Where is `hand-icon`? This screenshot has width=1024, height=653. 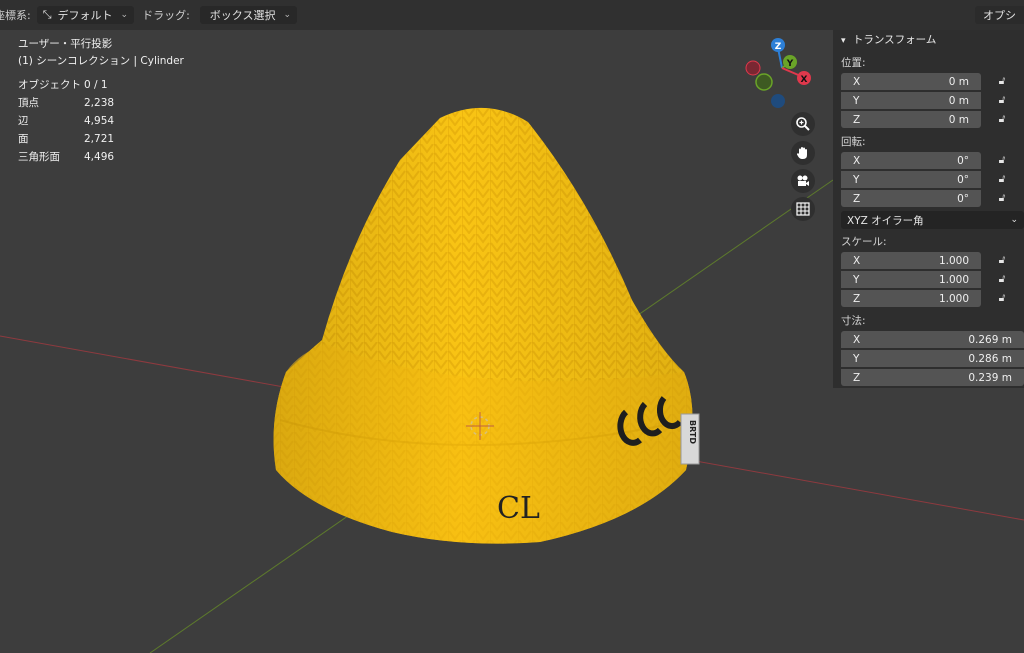 hand-icon is located at coordinates (801, 153).